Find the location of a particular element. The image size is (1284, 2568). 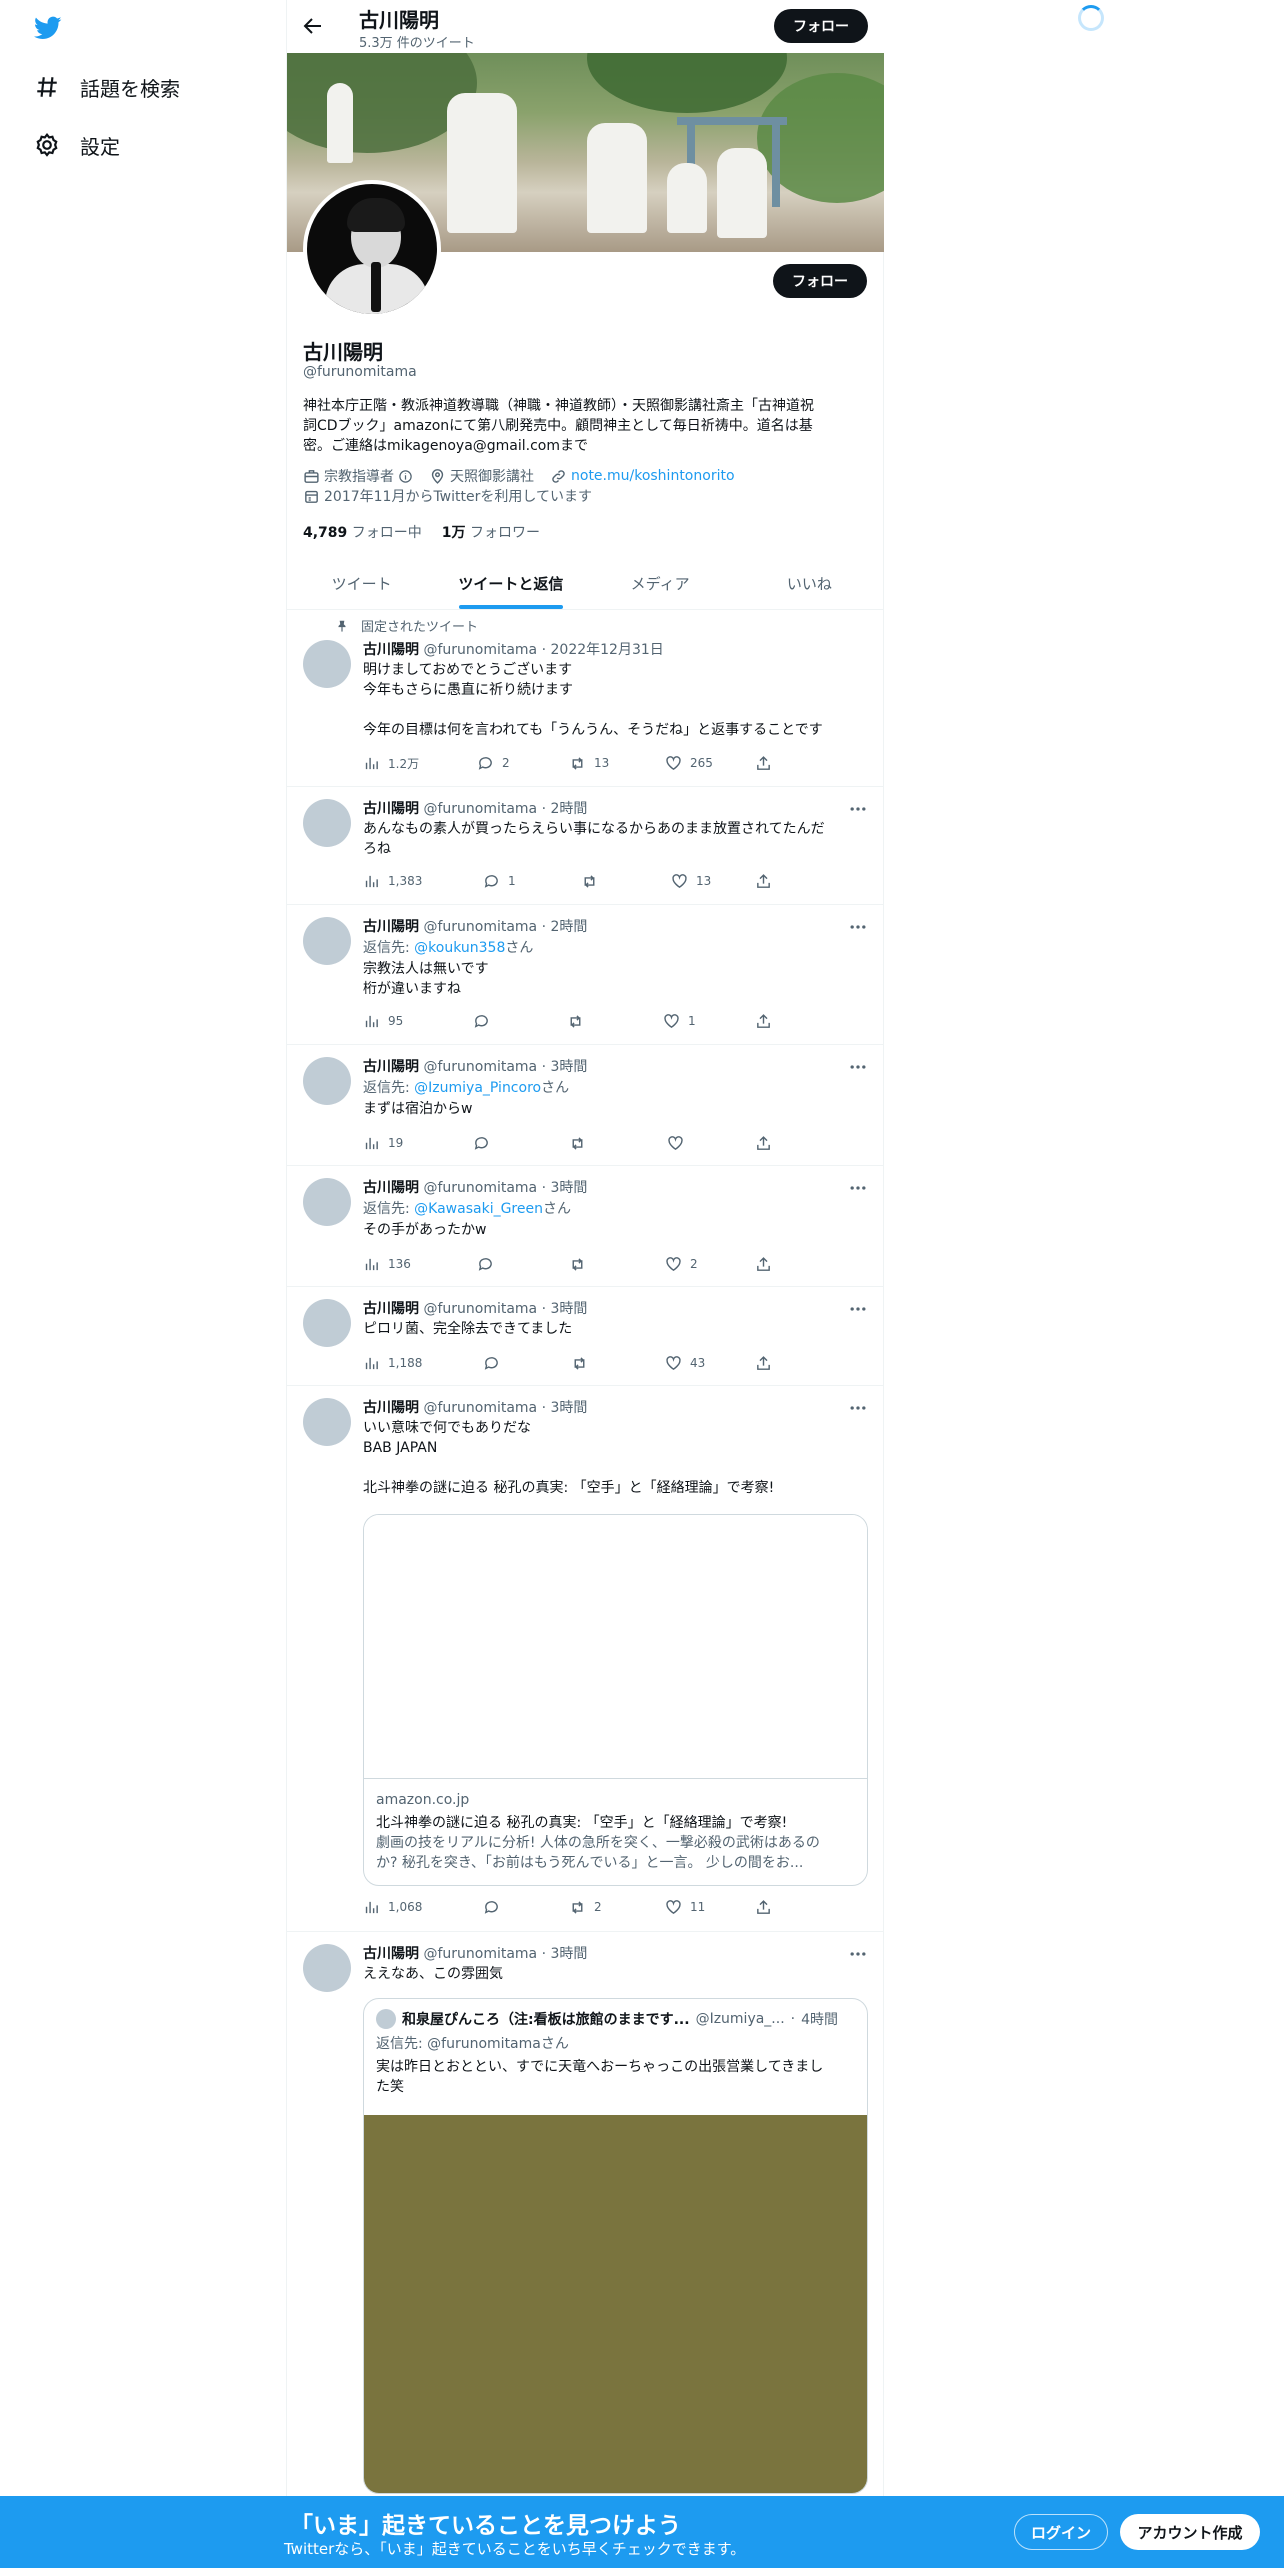

nav-settings: 設定 is located at coordinates (77, 145).